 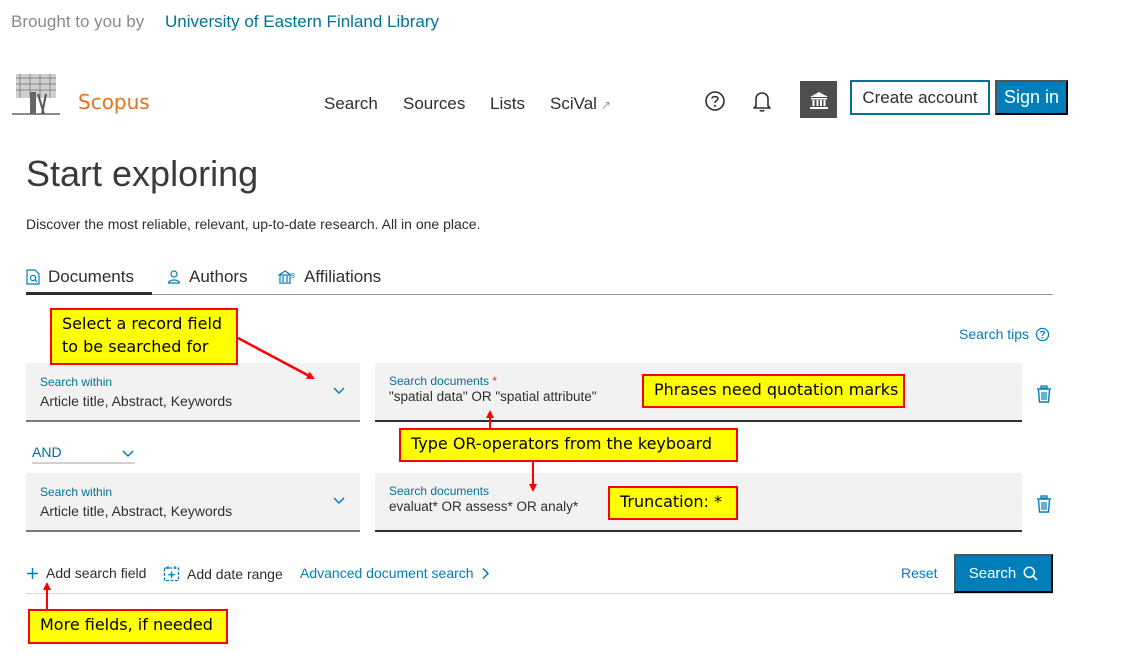 What do you see at coordinates (715, 101) in the screenshot?
I see `help-icon` at bounding box center [715, 101].